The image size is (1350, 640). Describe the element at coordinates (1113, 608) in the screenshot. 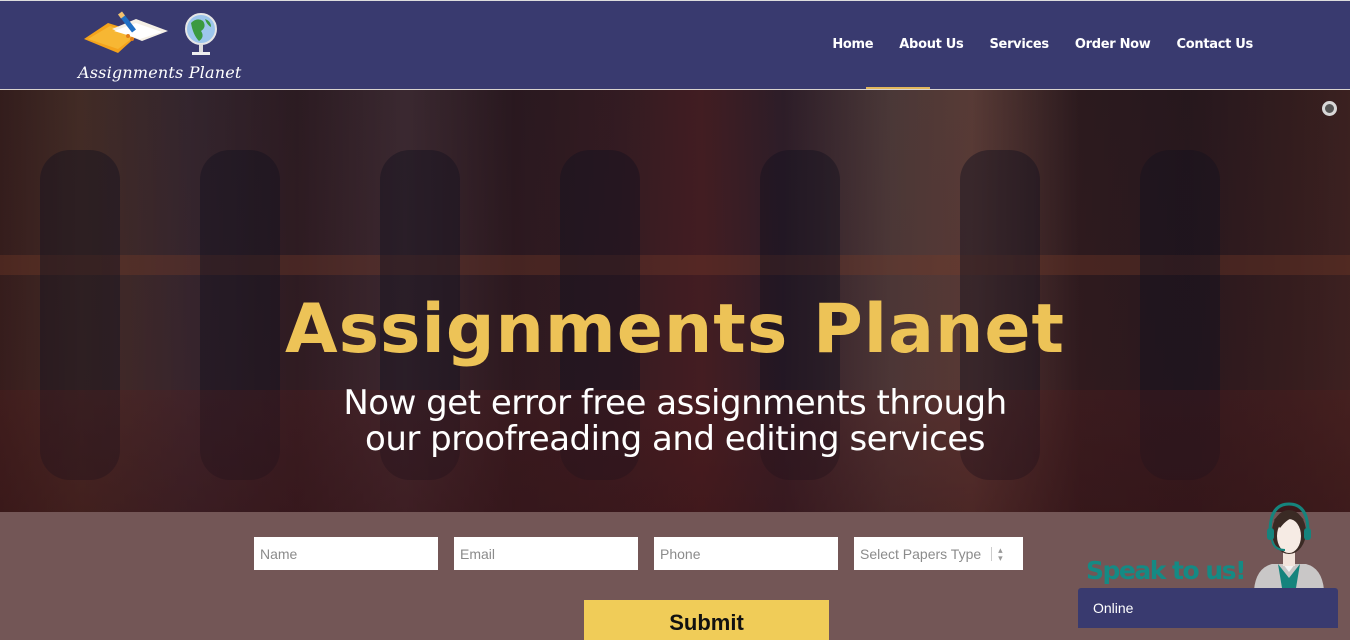

I see `chat-status: Online` at that location.